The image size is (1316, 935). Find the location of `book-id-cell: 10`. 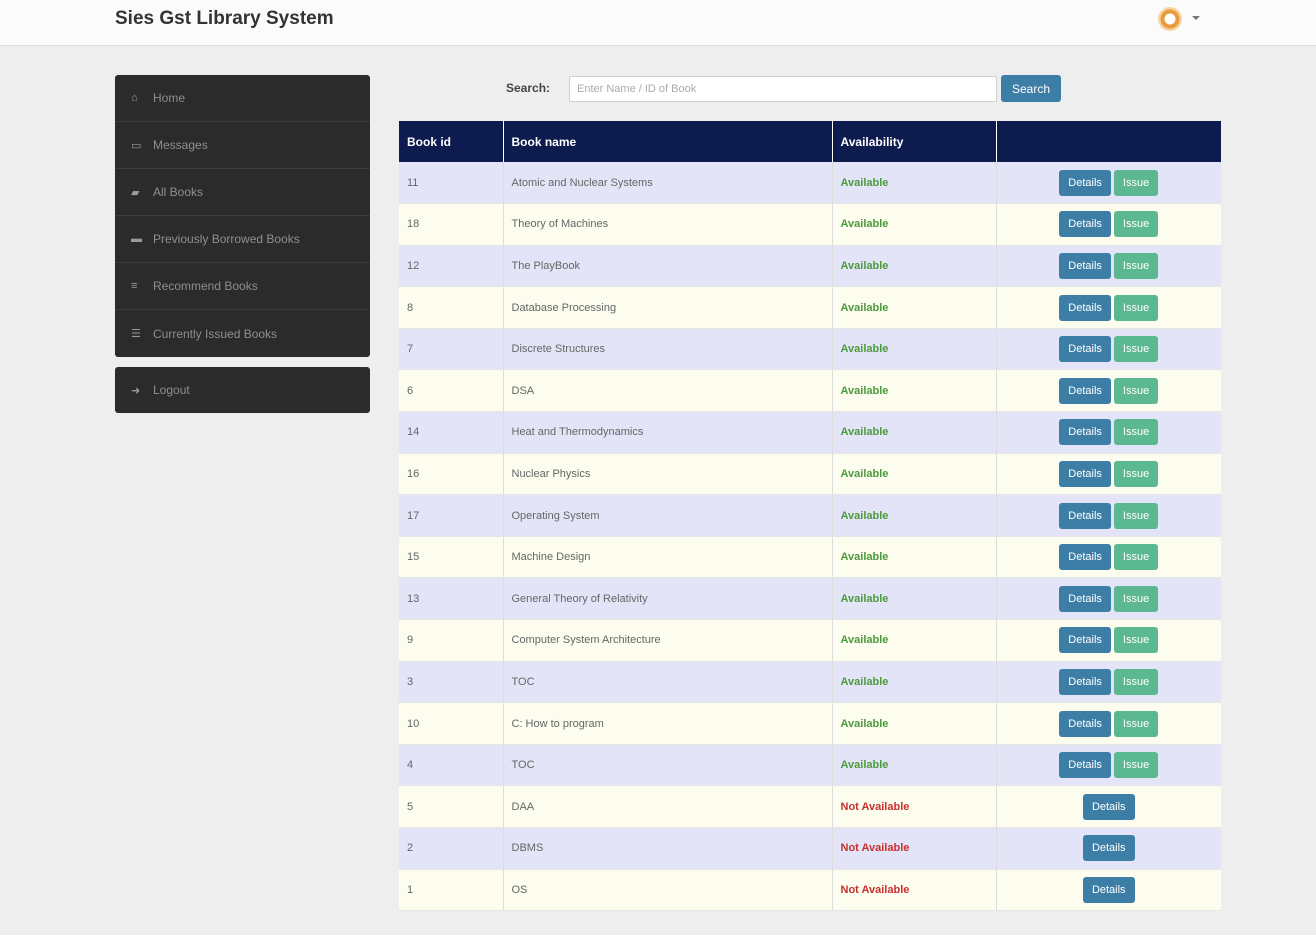

book-id-cell: 10 is located at coordinates (451, 723).